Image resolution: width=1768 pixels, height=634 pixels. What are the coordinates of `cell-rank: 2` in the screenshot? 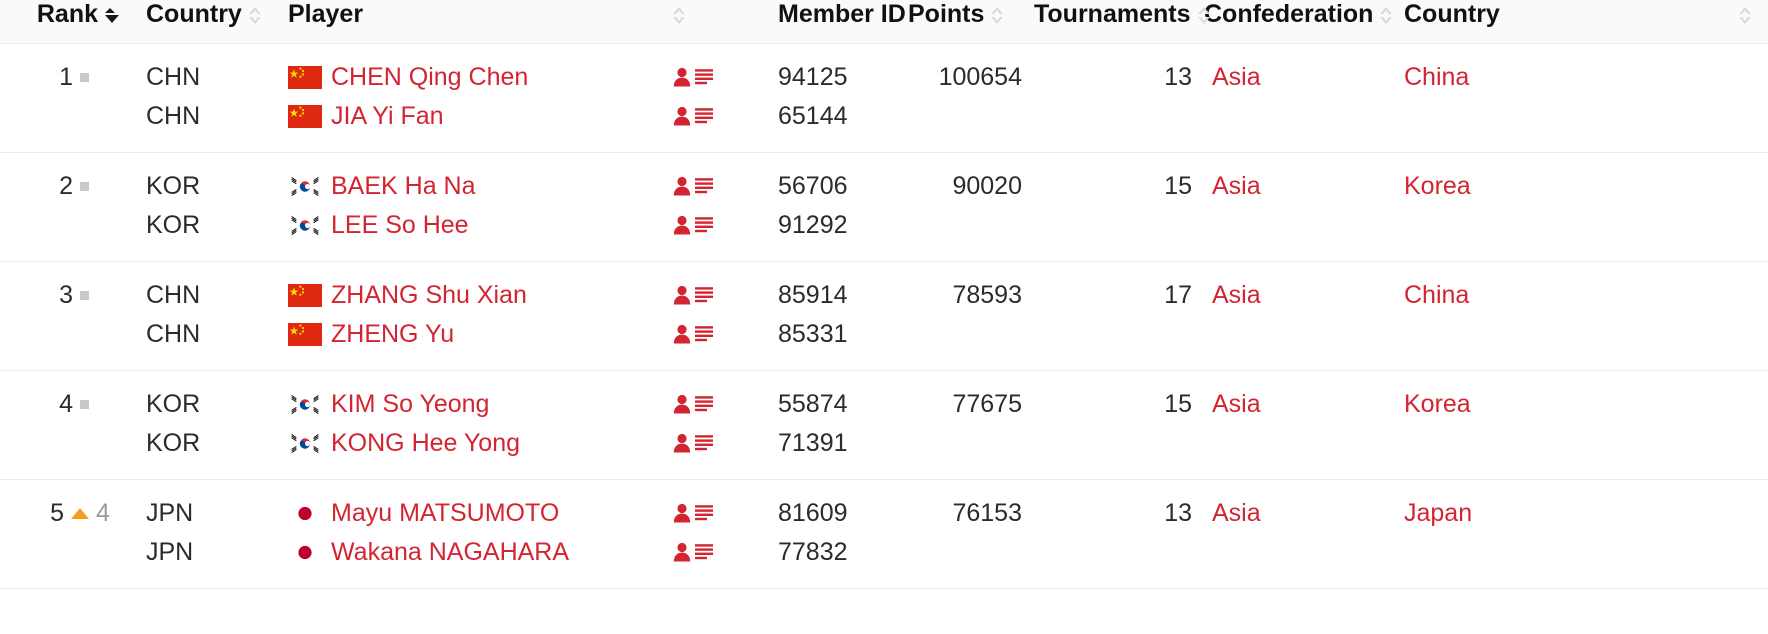 It's located at (59, 207).